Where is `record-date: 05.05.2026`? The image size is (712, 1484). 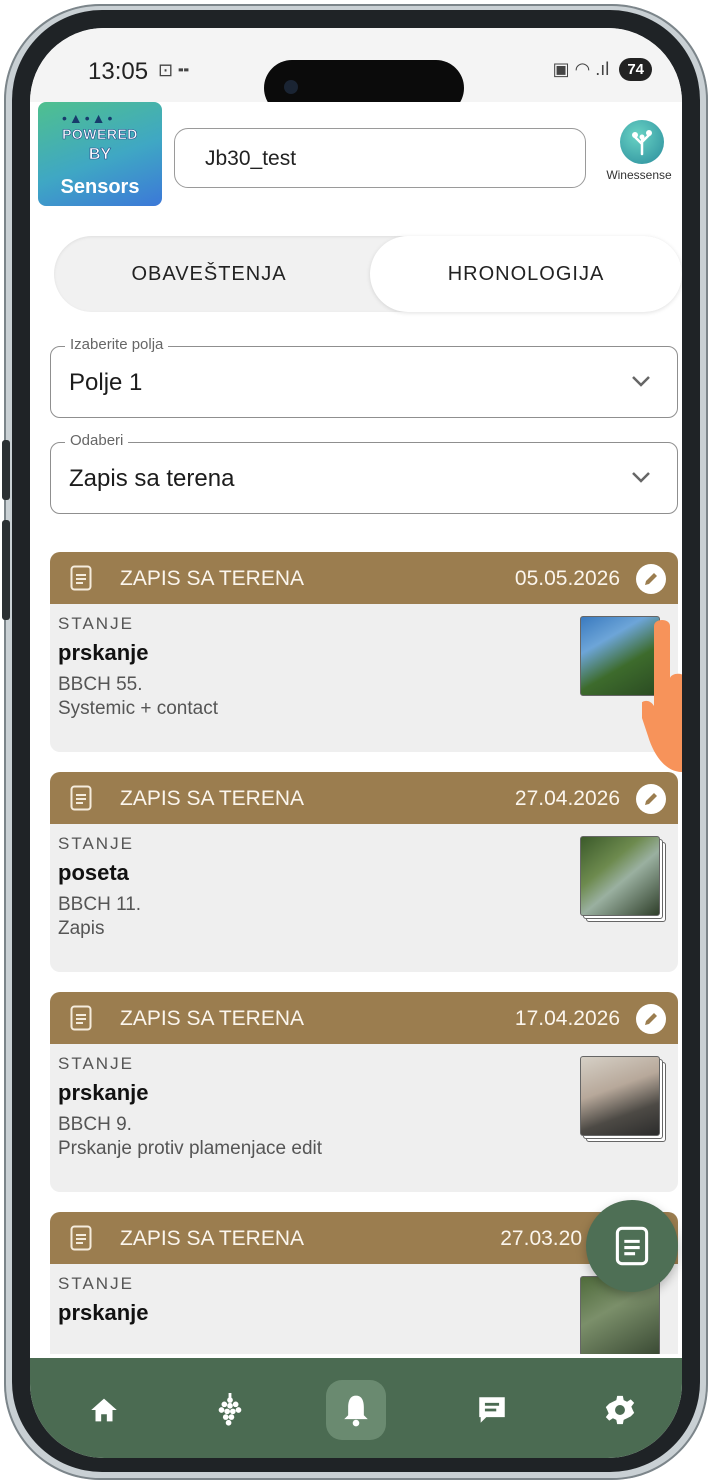 record-date: 05.05.2026 is located at coordinates (567, 578).